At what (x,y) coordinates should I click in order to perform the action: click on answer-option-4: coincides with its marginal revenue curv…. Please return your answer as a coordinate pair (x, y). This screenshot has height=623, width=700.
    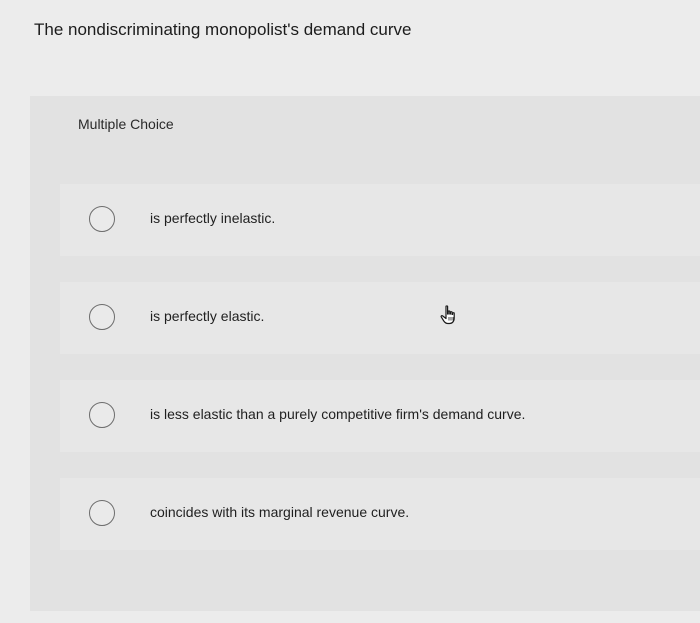
    Looking at the image, I should click on (380, 514).